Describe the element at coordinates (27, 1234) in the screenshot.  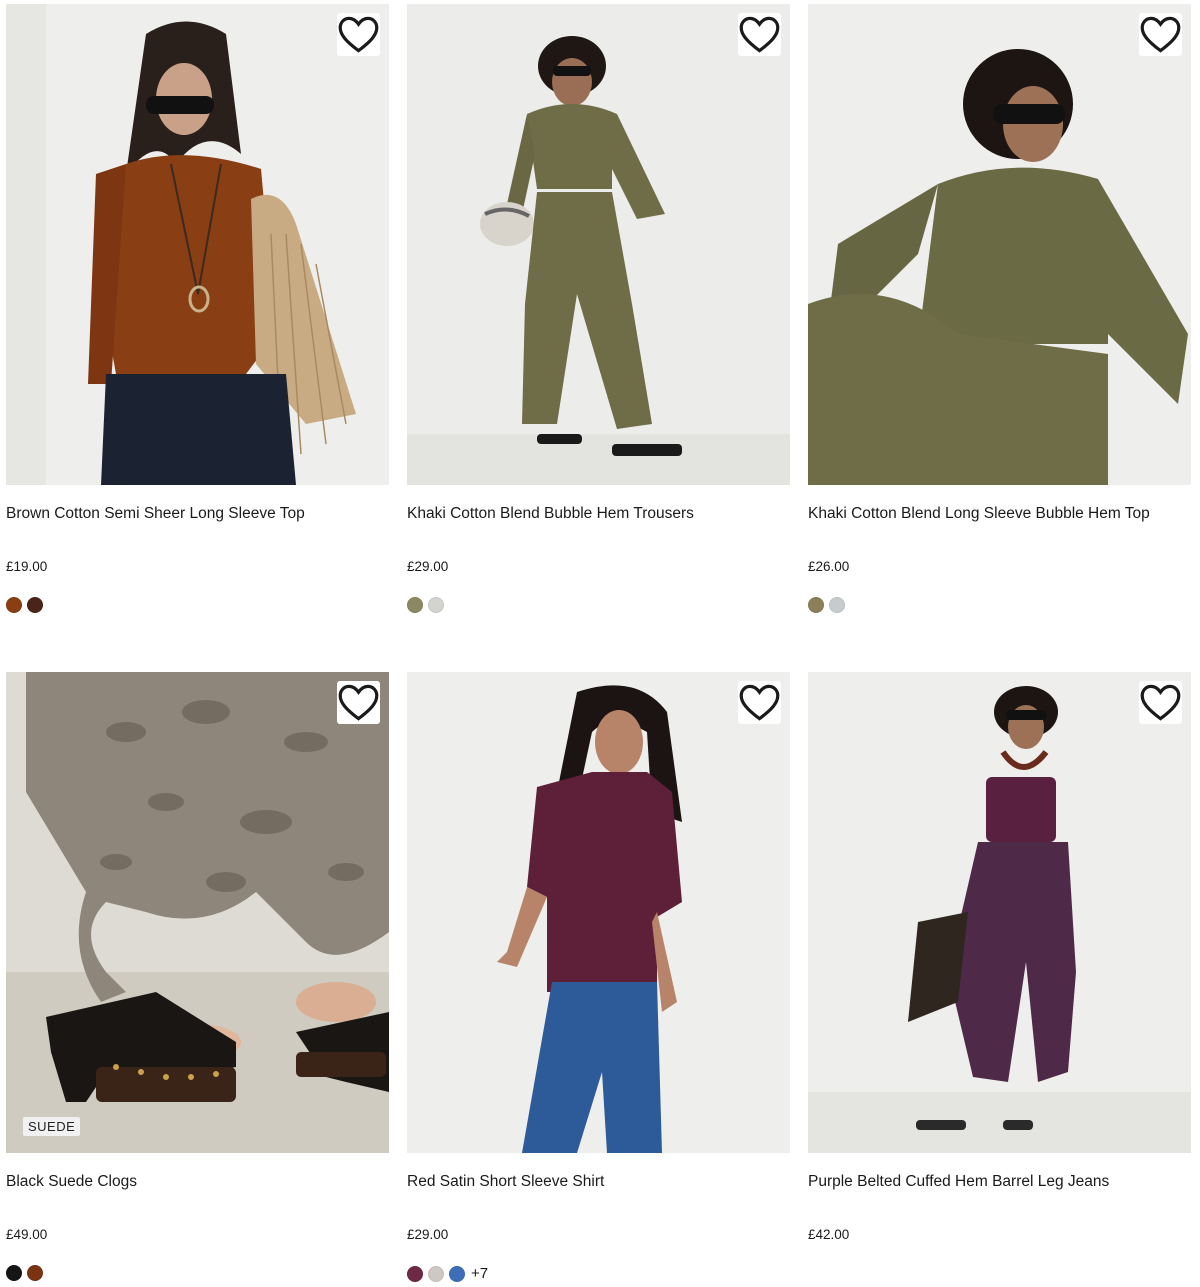
I see `product-price: £49.00` at that location.